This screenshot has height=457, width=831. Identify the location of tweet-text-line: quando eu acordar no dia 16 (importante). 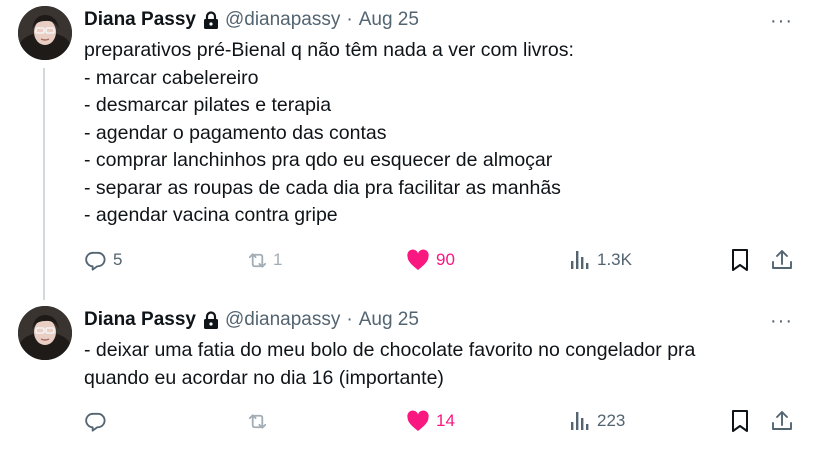
(264, 377).